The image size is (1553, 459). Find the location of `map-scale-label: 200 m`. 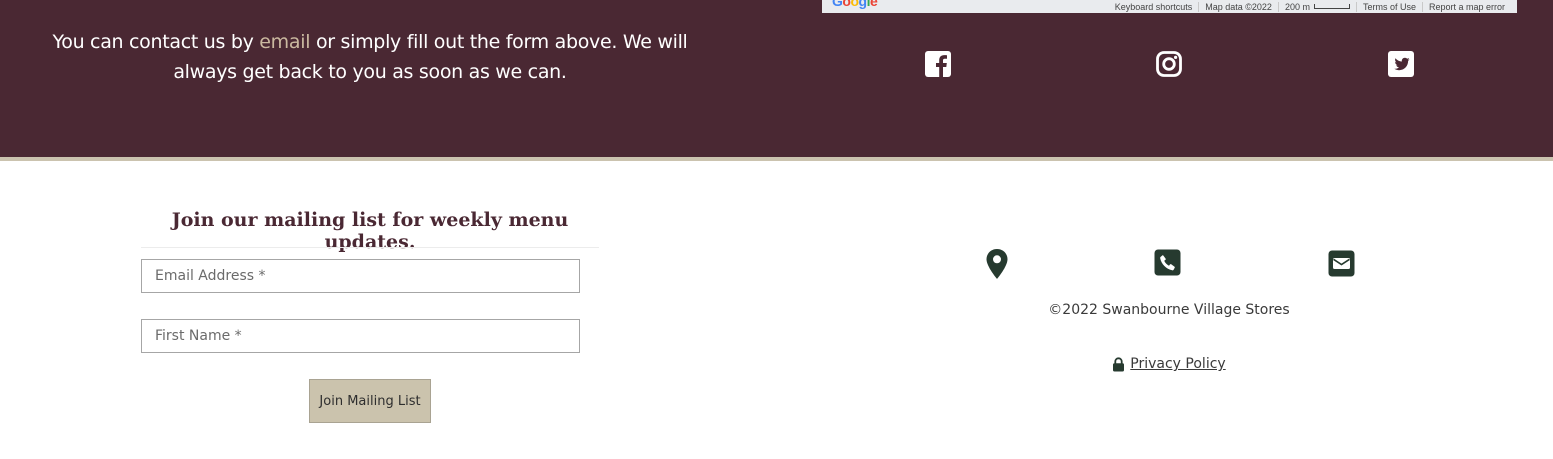

map-scale-label: 200 m is located at coordinates (1297, 6).